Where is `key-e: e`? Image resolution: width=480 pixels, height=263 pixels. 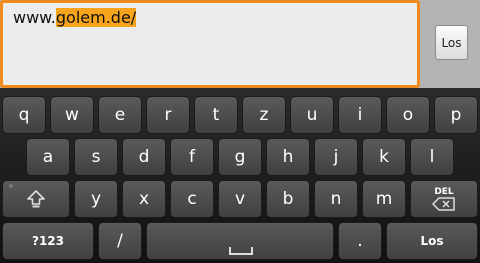
key-e: e is located at coordinates (120, 115).